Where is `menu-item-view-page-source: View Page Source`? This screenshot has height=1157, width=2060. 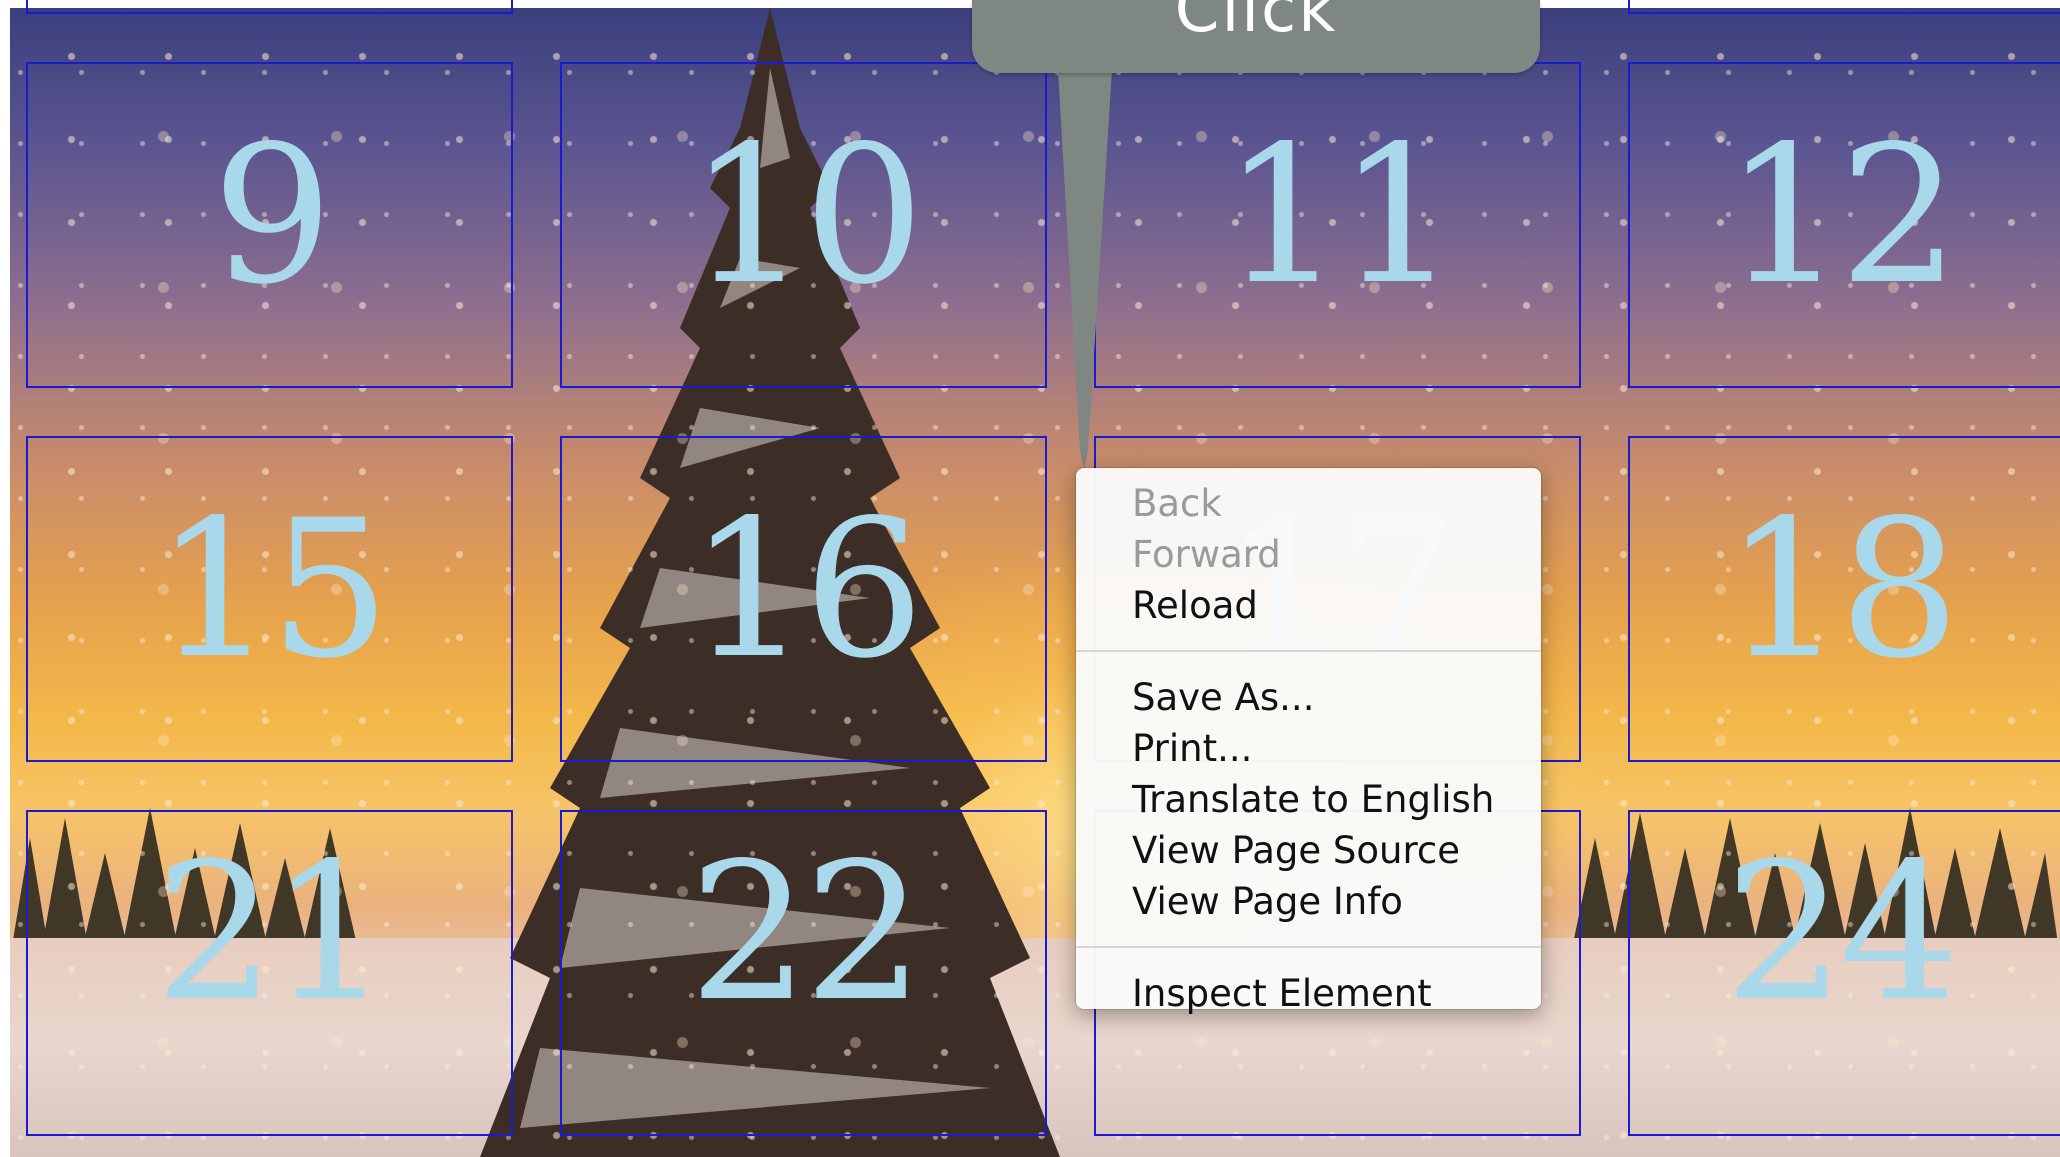 menu-item-view-page-source: View Page Source is located at coordinates (1308, 850).